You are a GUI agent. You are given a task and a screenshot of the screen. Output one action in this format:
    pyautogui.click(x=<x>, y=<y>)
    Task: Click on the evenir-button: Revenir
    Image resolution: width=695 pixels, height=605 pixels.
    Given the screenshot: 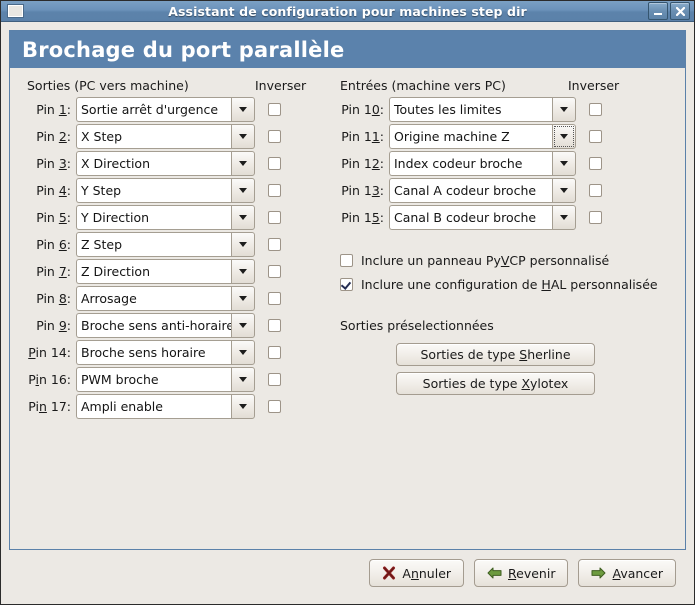 What is the action you would take?
    pyautogui.click(x=521, y=573)
    